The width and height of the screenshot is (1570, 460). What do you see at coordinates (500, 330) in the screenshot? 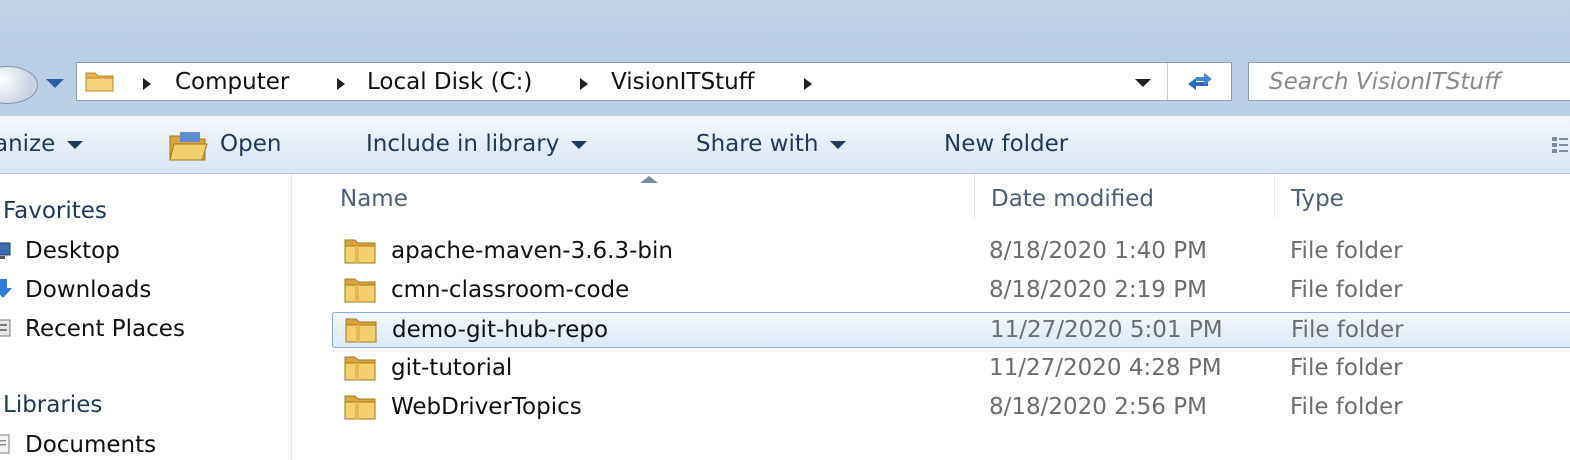
I see `file-name: demo-git-hub-repo` at bounding box center [500, 330].